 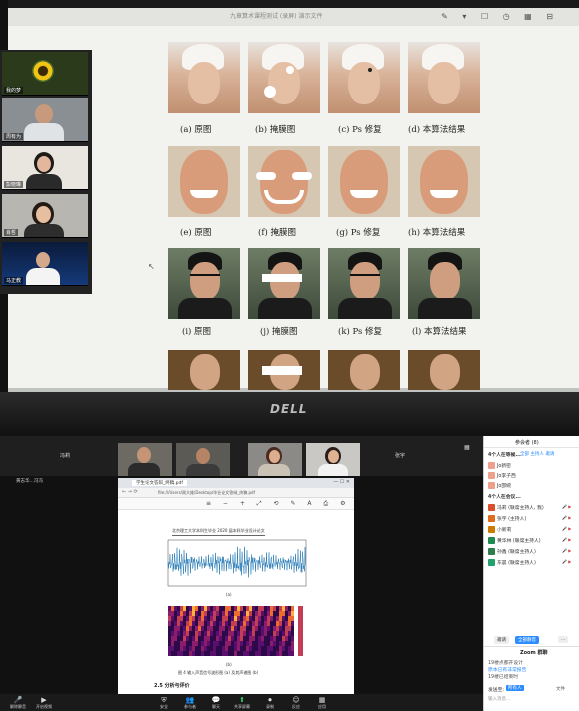 What do you see at coordinates (360, 332) in the screenshot?
I see `caption-k: (k) Ps 修复` at bounding box center [360, 332].